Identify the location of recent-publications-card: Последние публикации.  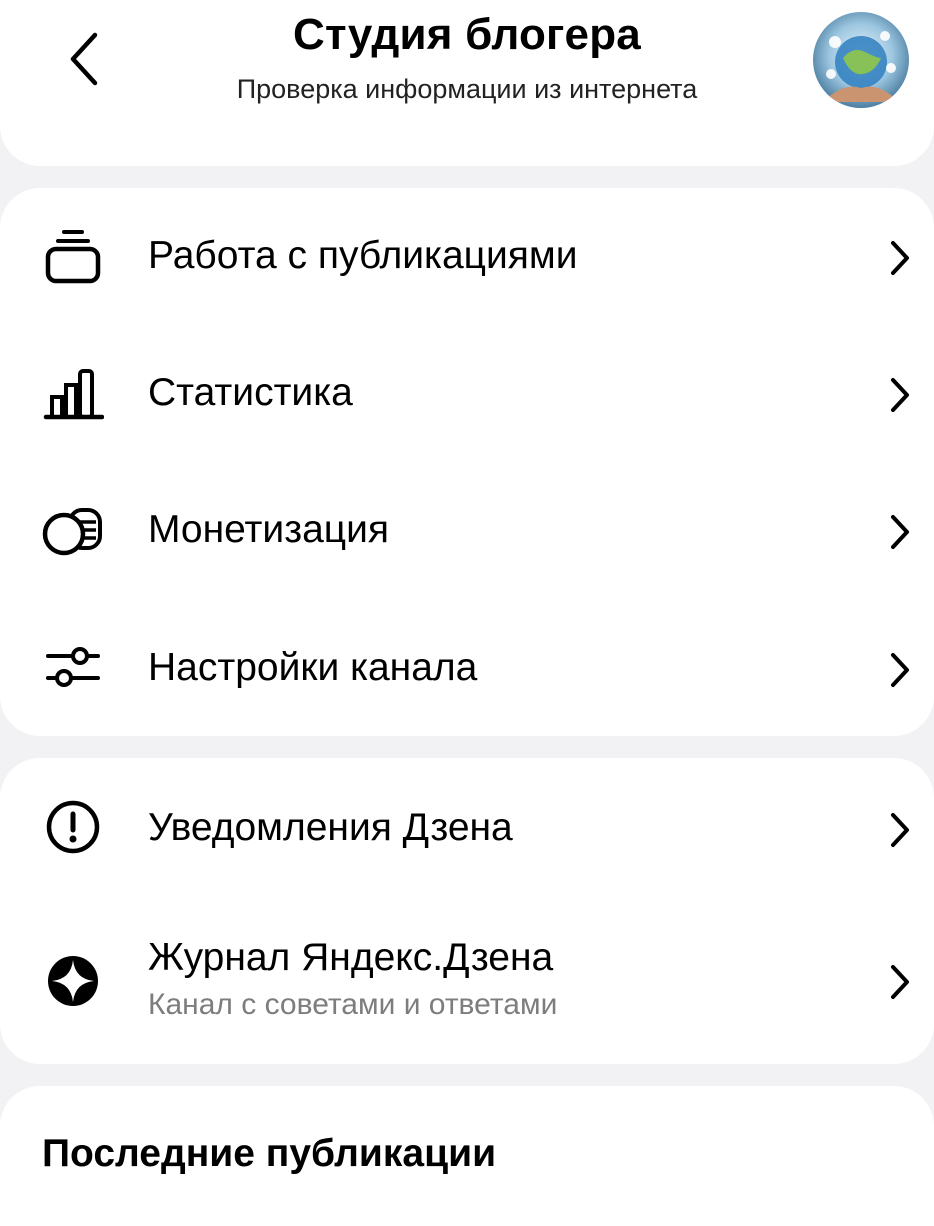
(467, 1156).